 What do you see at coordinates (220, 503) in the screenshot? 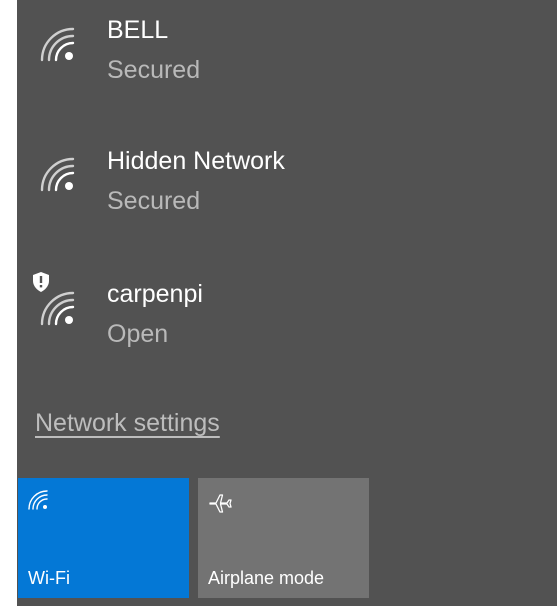
I see `airplane-icon` at bounding box center [220, 503].